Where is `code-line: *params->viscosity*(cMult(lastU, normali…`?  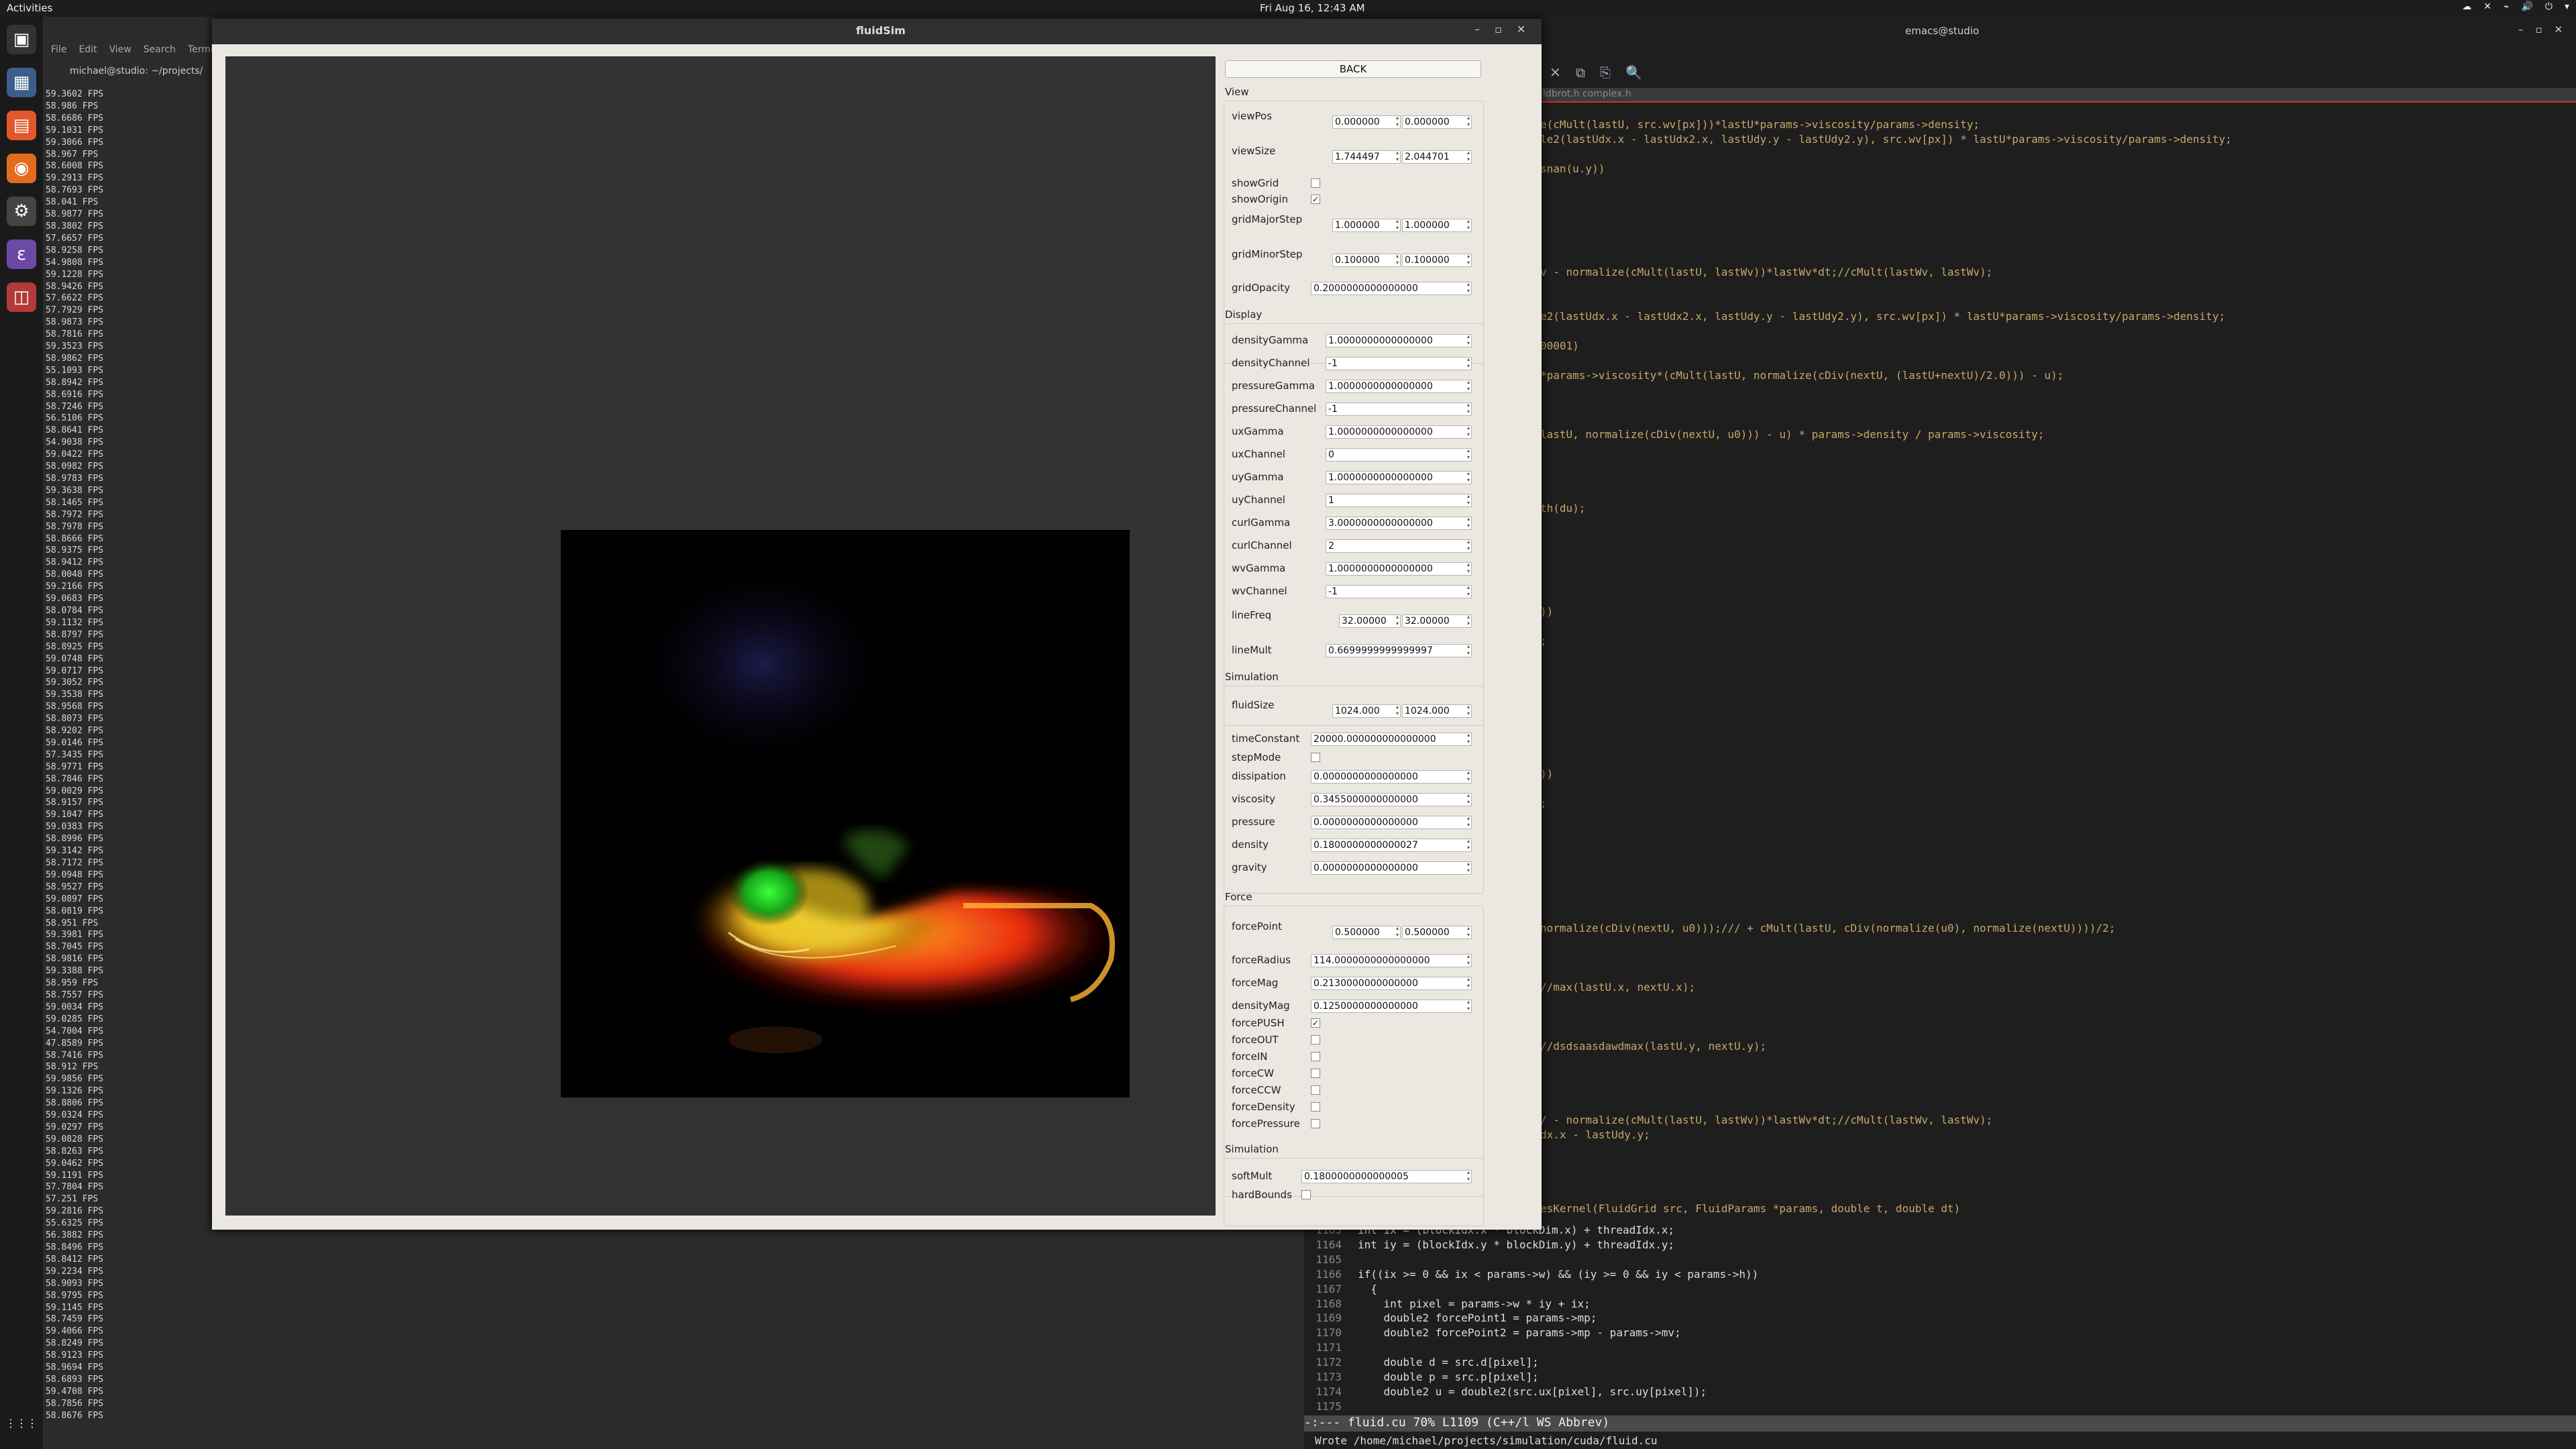
code-line: *params->viscosity*(cMult(lastU, normali… is located at coordinates (1801, 375).